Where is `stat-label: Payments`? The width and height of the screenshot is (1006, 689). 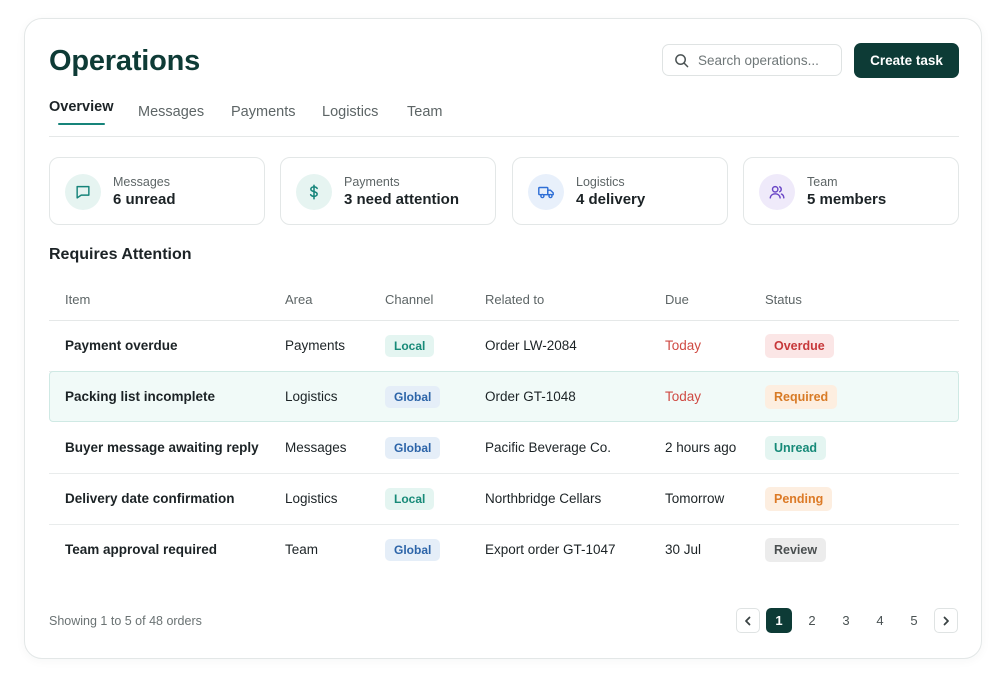
stat-label: Payments is located at coordinates (372, 182).